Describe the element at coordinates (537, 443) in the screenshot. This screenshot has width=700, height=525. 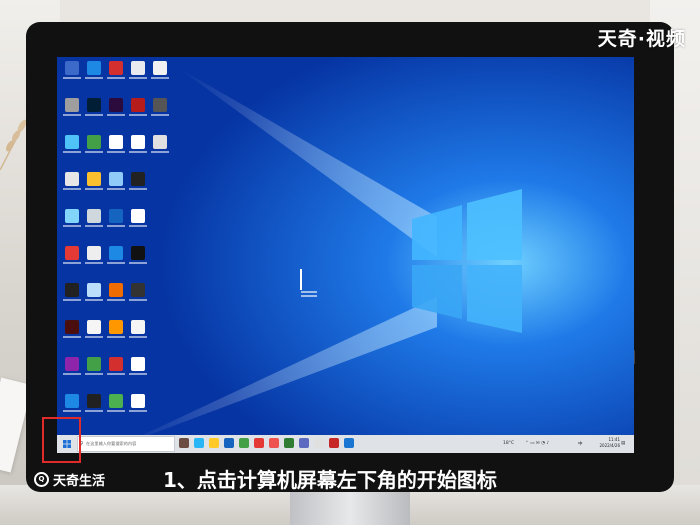
I see `tray-icons: ⌃ ▭ ✉ ◔ ♪` at that location.